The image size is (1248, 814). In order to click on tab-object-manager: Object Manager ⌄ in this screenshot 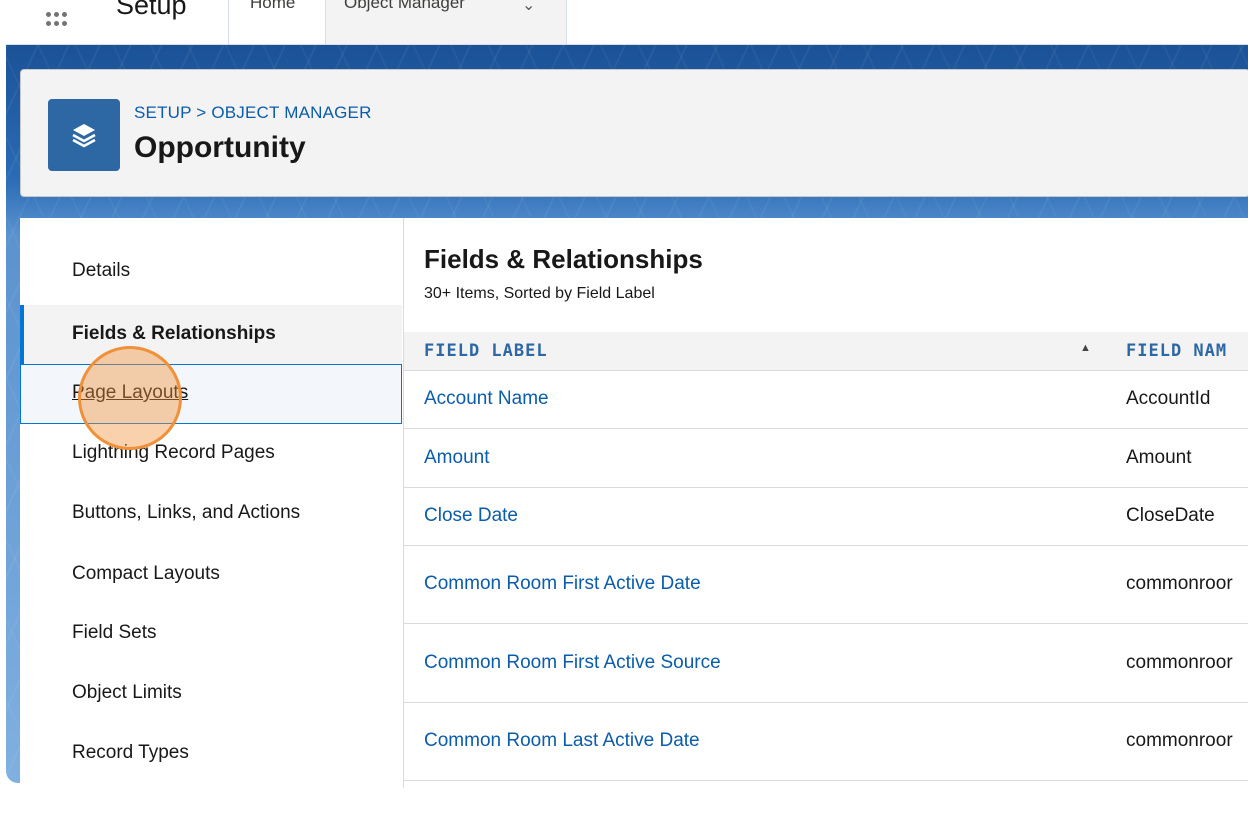, I will do `click(446, 22)`.